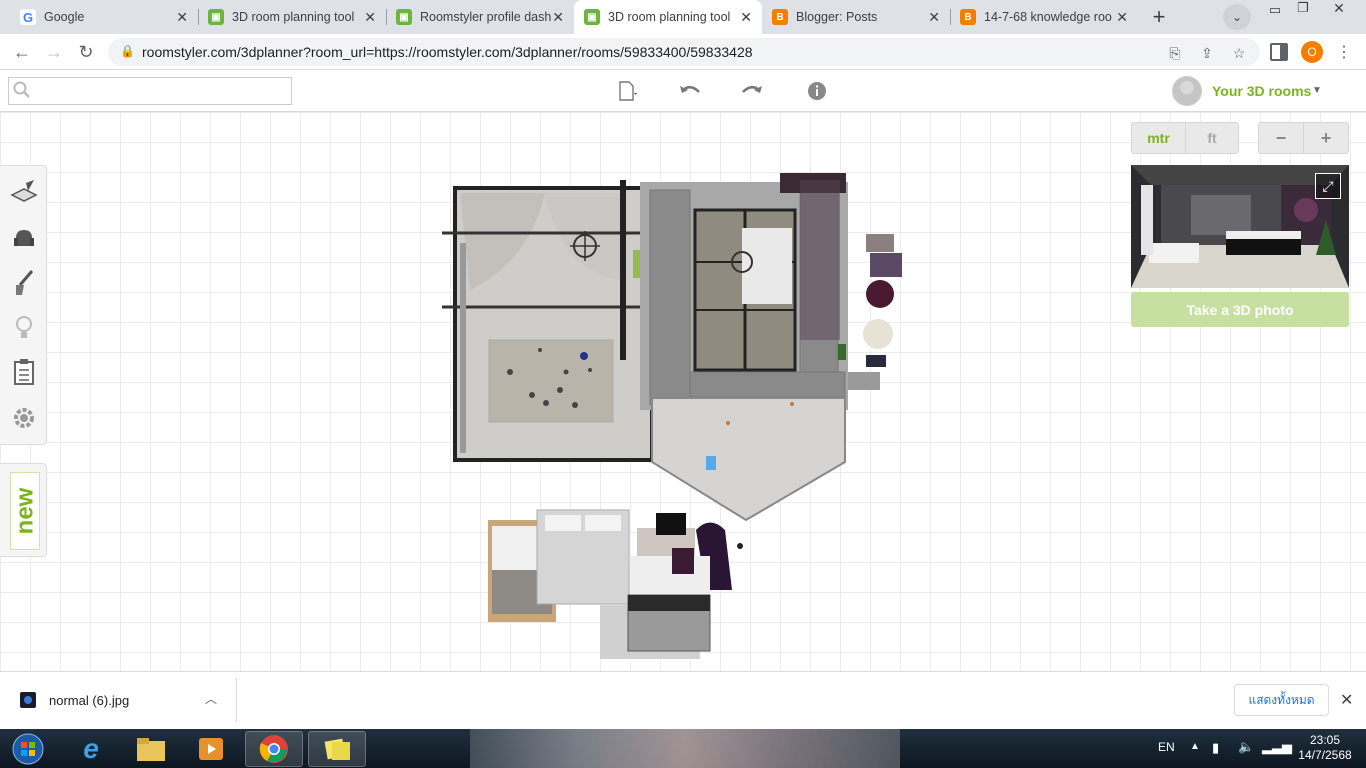  I want to click on tab-blogger-posts: B Blogger: Posts ✕, so click(856, 17).